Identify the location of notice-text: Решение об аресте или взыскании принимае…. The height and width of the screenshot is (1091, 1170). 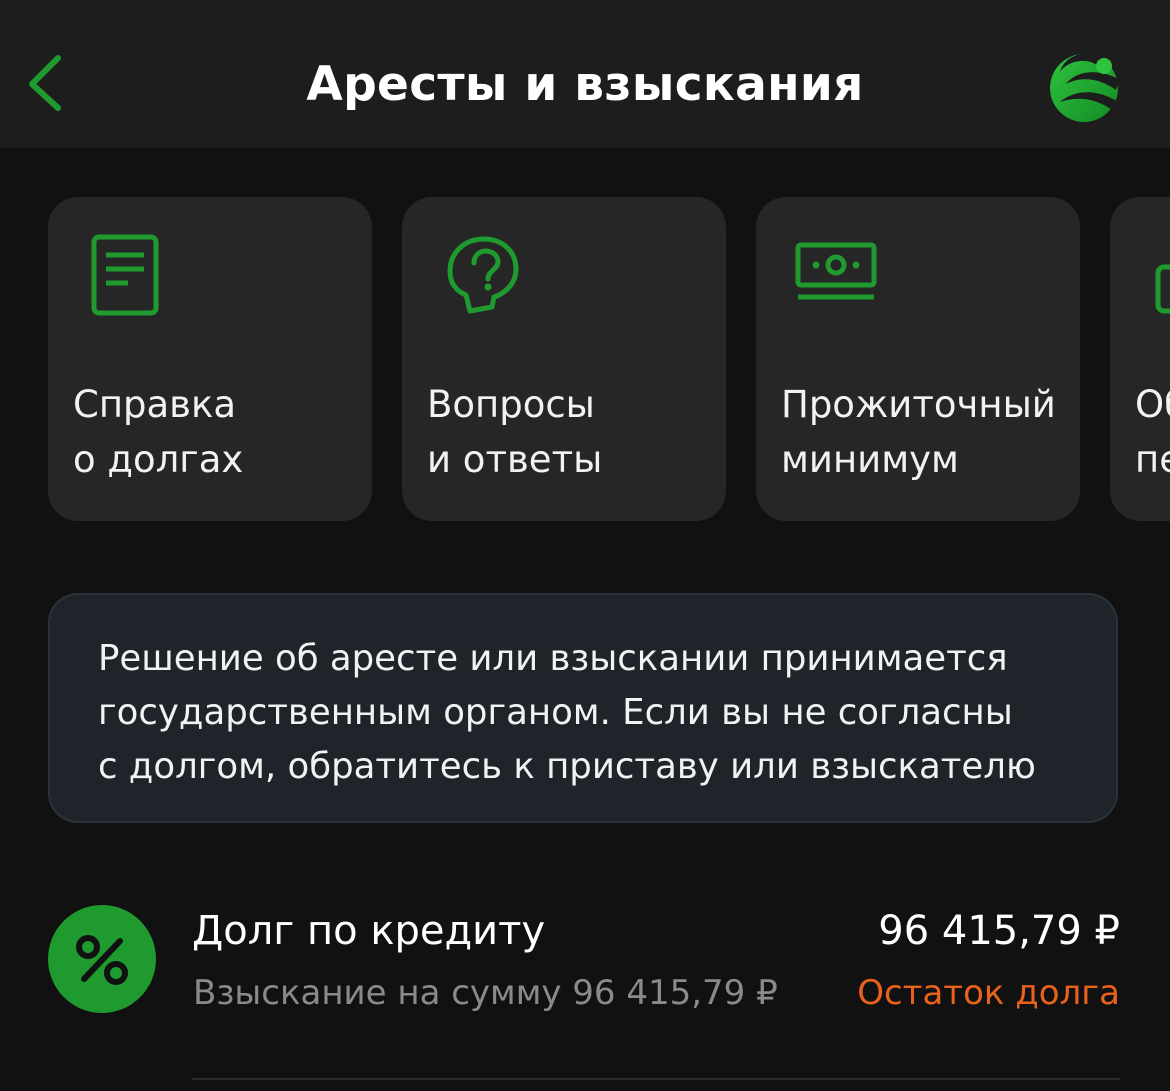
(567, 712).